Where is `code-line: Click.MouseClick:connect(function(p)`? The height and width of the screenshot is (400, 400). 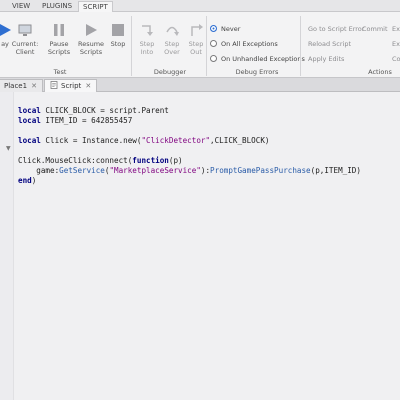
code-line: Click.MouseClick:connect(function(p) is located at coordinates (189, 161).